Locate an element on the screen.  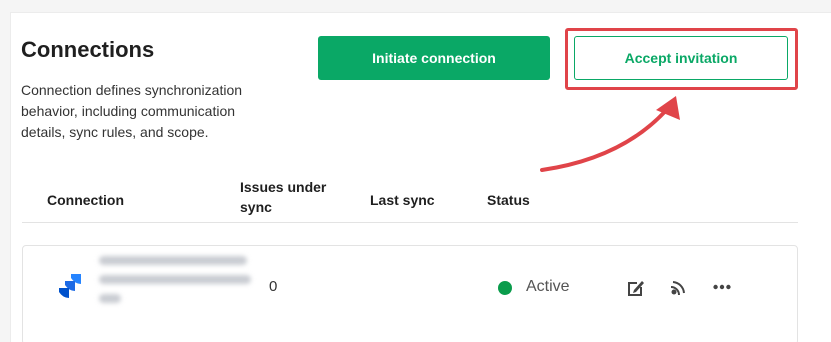
more-icon is located at coordinates (722, 287).